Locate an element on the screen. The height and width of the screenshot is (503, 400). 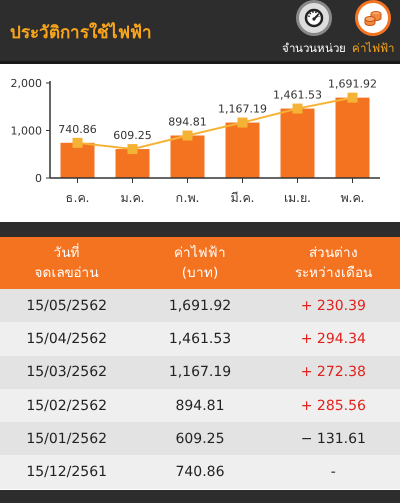
difference-cell: + 230.39 is located at coordinates (333, 306).